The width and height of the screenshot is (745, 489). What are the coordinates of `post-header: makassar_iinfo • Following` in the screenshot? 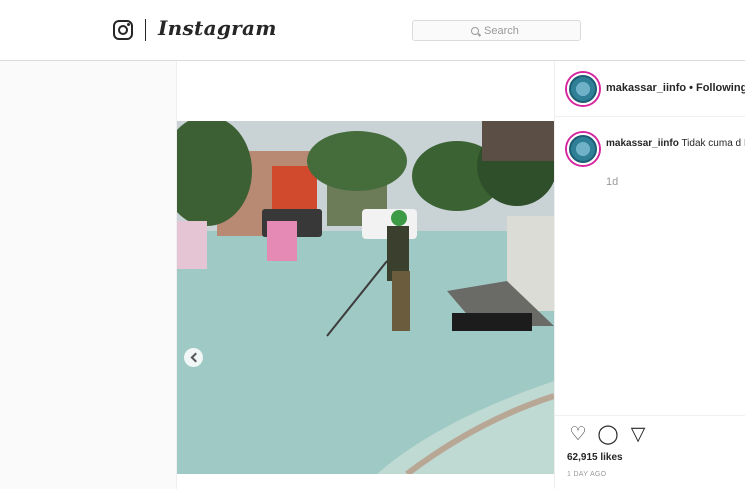 It's located at (650, 89).